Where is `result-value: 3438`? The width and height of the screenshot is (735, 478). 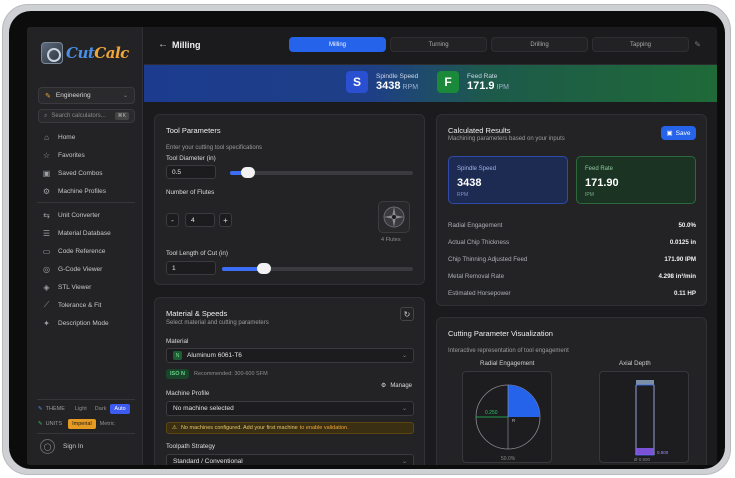 result-value: 3438 is located at coordinates (469, 183).